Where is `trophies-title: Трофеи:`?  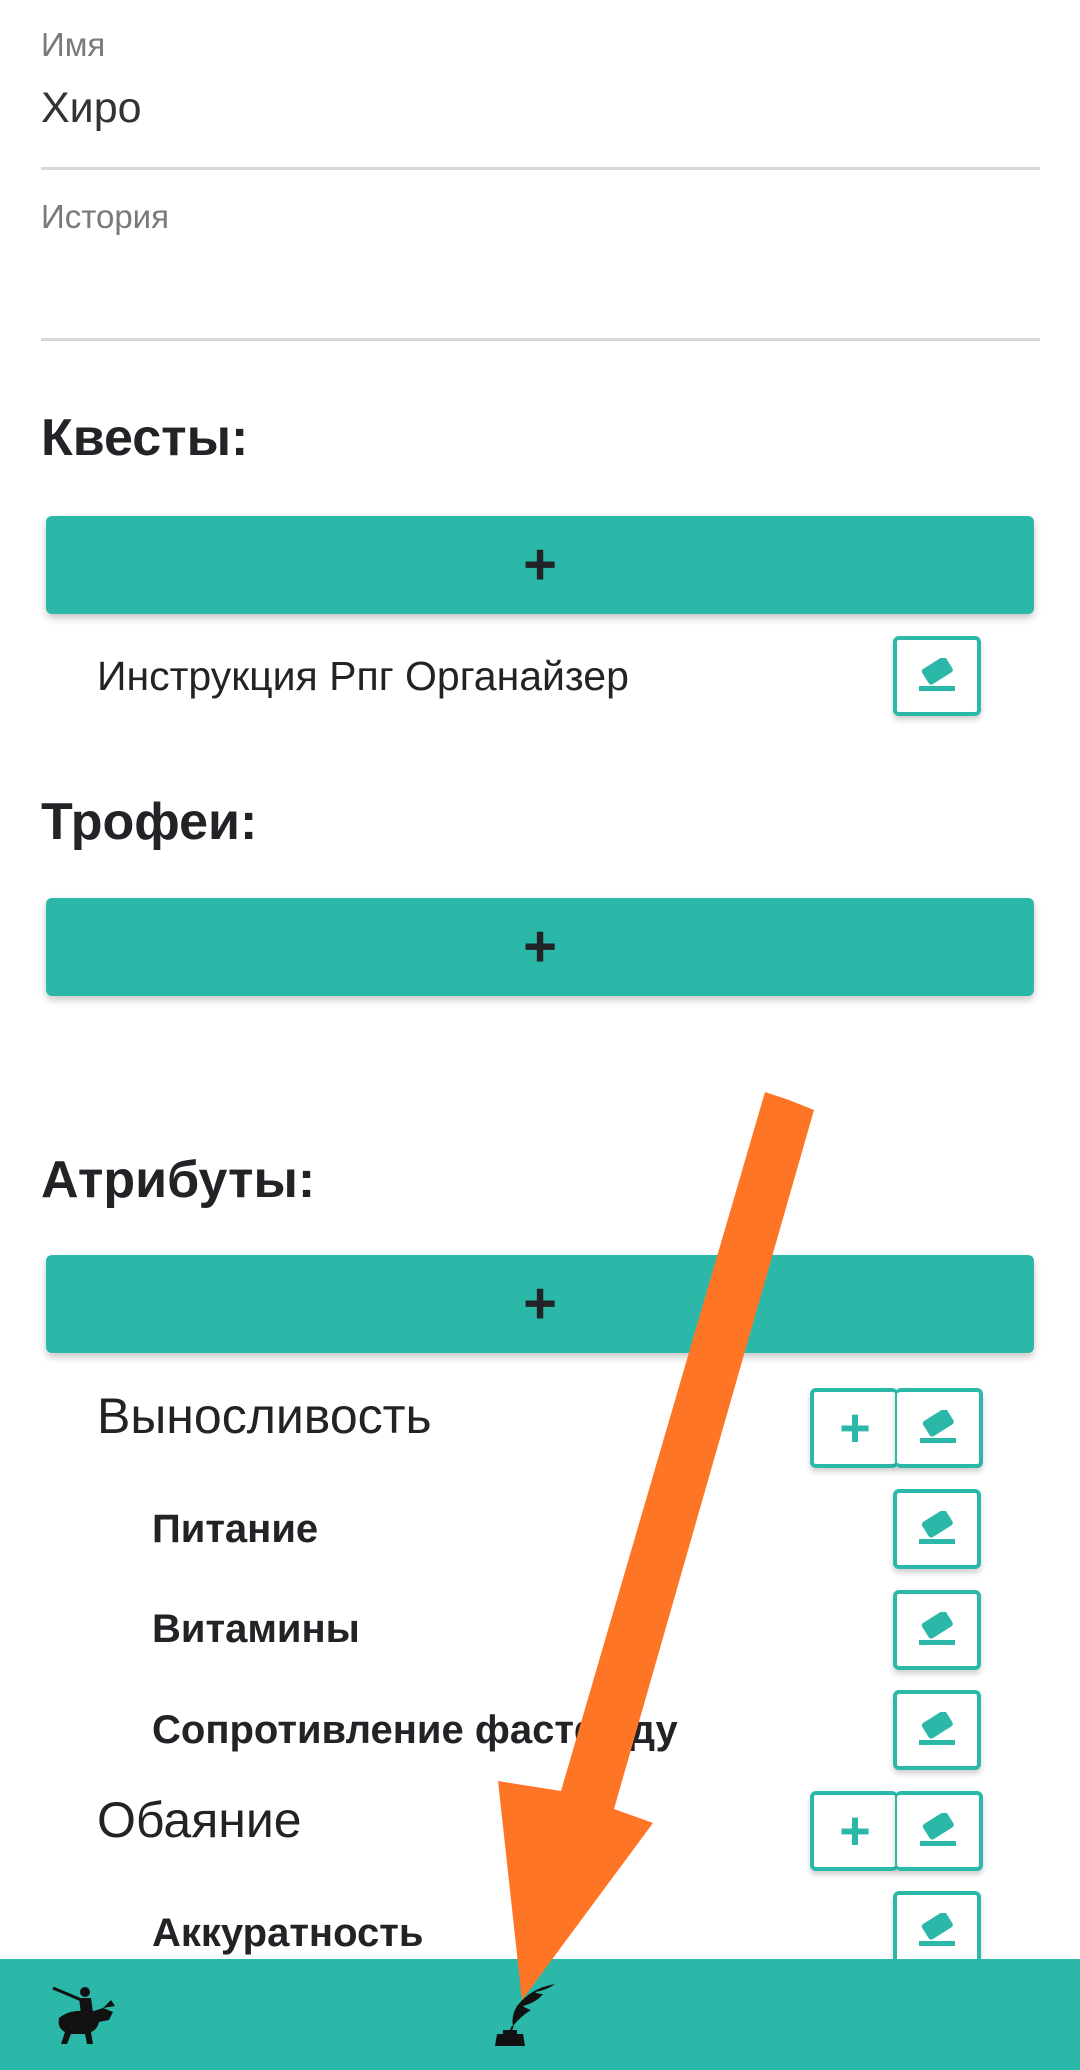
trophies-title: Трофеи: is located at coordinates (149, 822).